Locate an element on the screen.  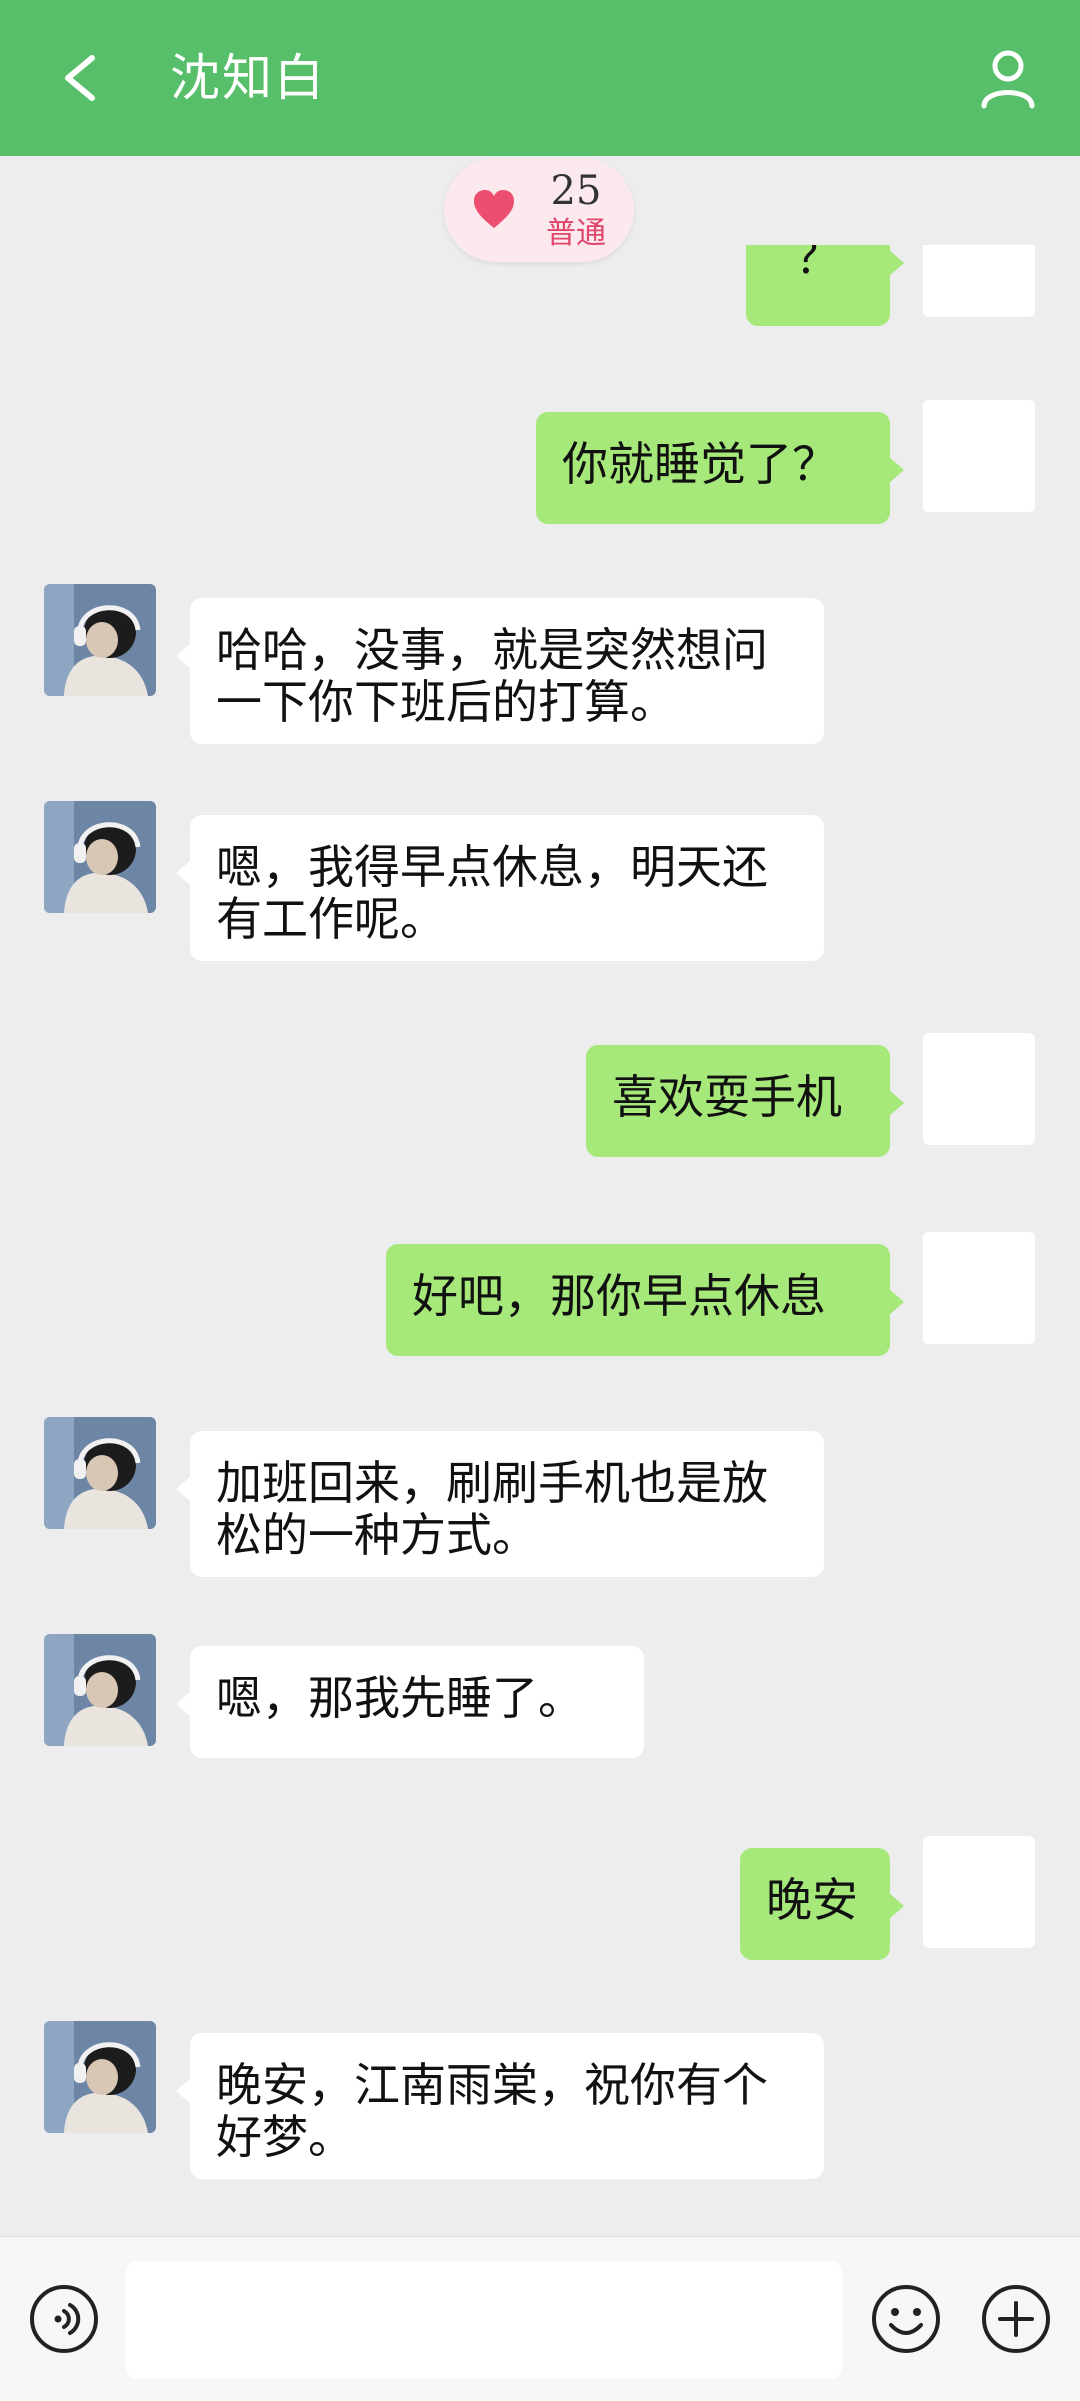
profile-button is located at coordinates (1008, 78).